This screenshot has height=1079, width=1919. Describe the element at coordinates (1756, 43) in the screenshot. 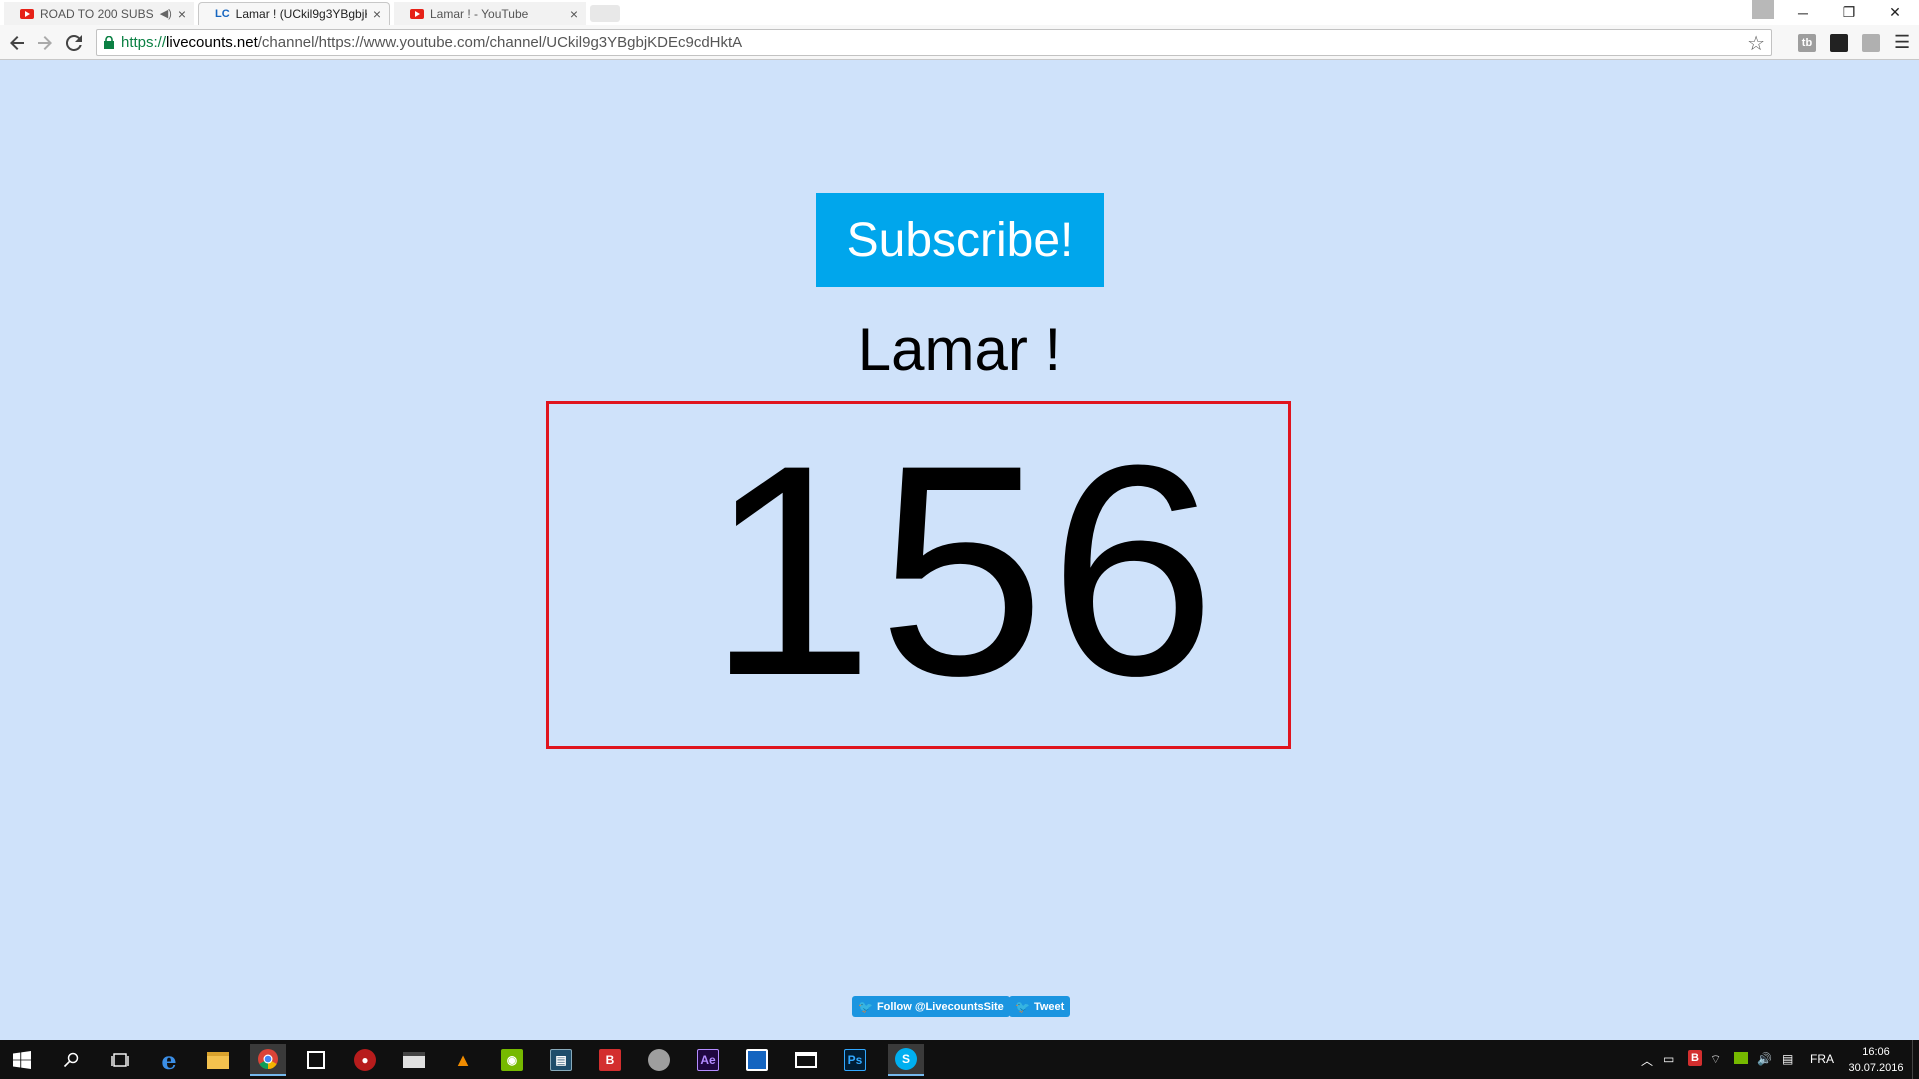

I see `bookmark-star-icon: ☆` at that location.